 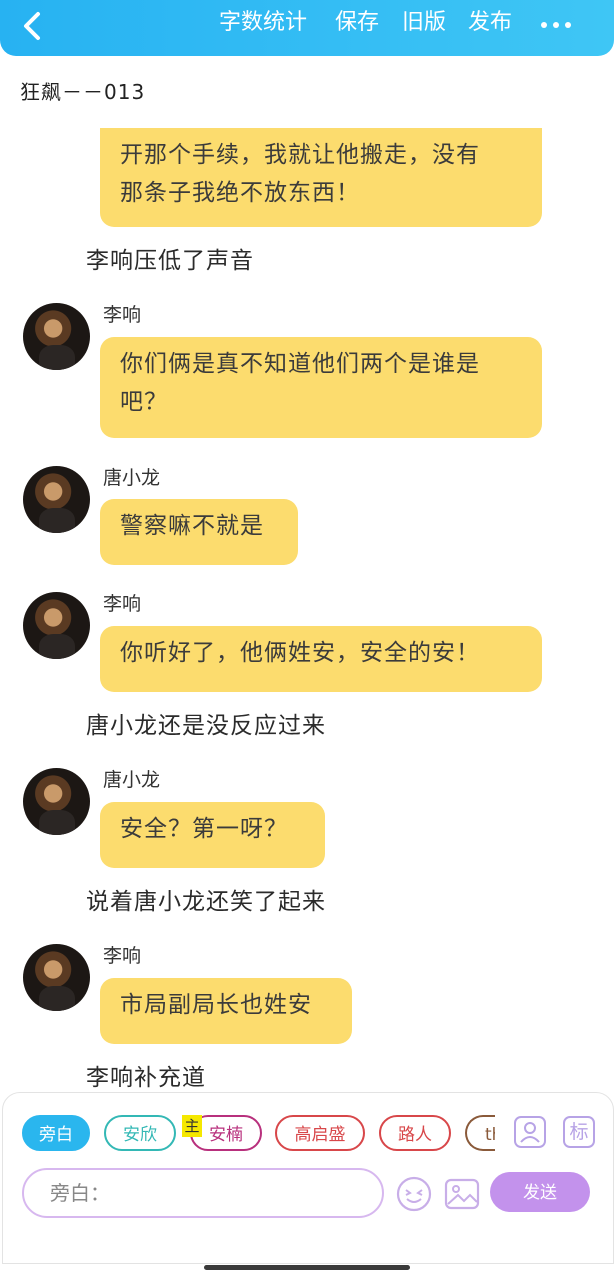 What do you see at coordinates (307, 1267) in the screenshot?
I see `home-indicator` at bounding box center [307, 1267].